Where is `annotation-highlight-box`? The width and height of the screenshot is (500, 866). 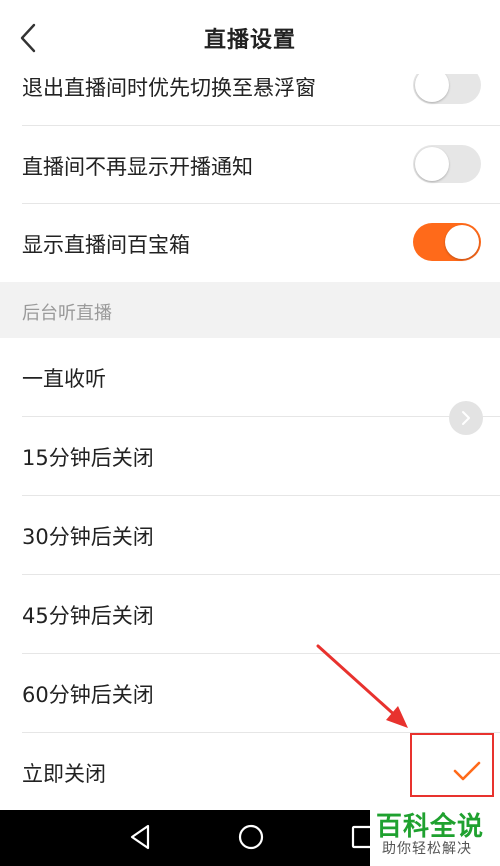
annotation-highlight-box is located at coordinates (452, 765).